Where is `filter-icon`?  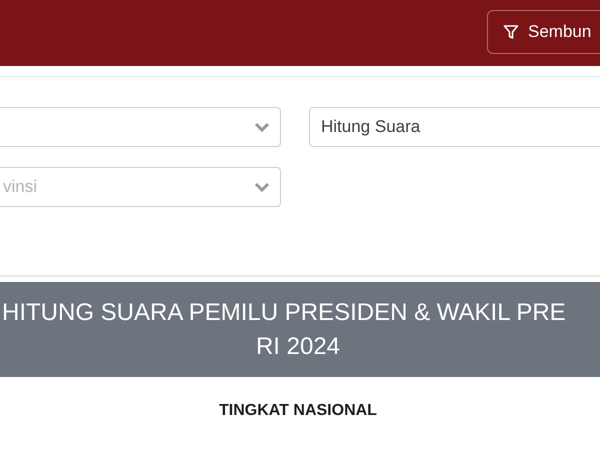
filter-icon is located at coordinates (511, 32).